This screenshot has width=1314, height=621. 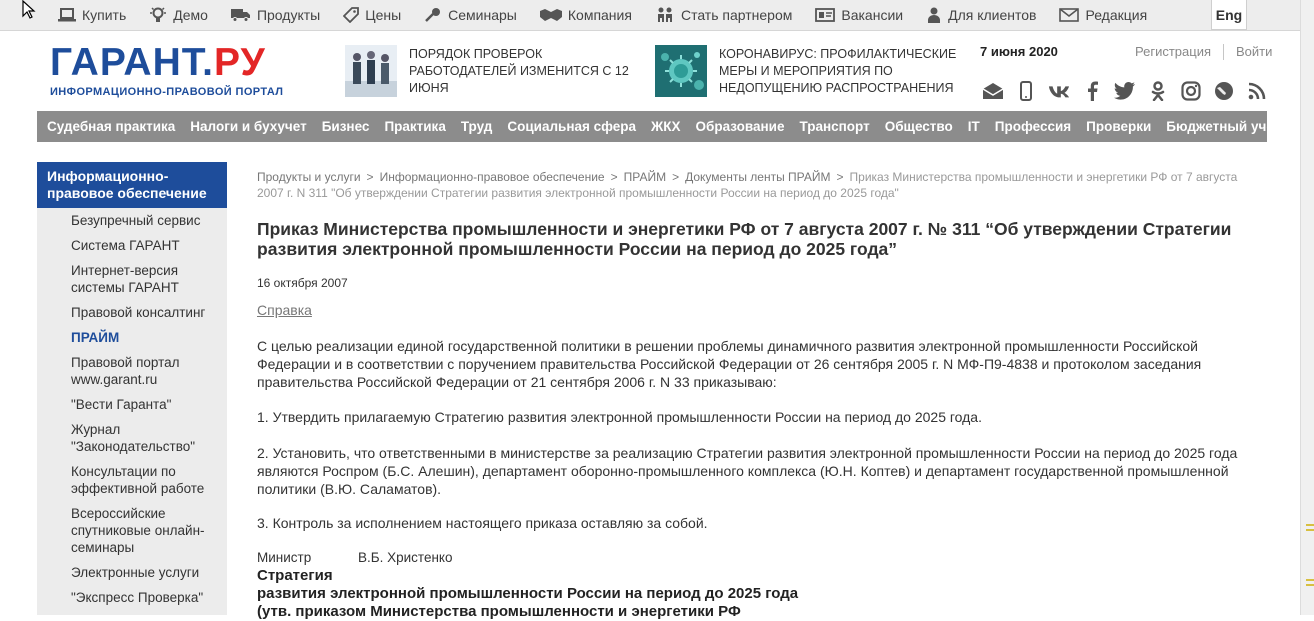 What do you see at coordinates (1223, 52) in the screenshot?
I see `auth-divider` at bounding box center [1223, 52].